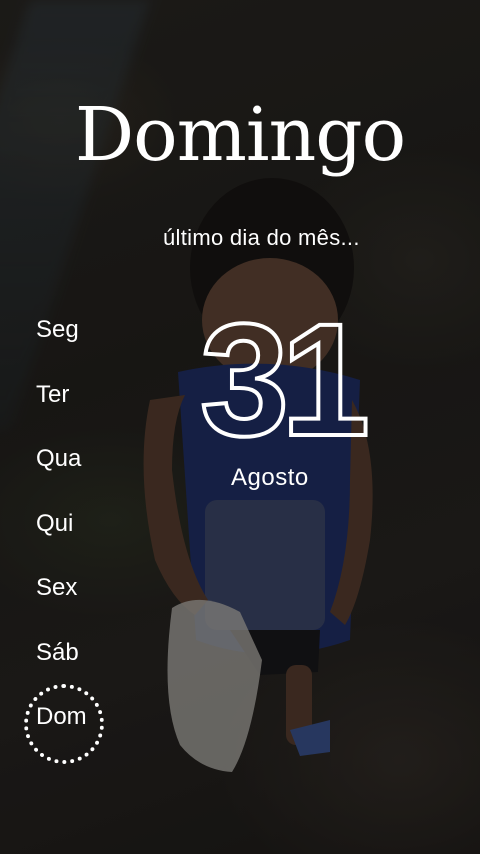 The width and height of the screenshot is (480, 854). I want to click on weekday-title: Domingo, so click(240, 135).